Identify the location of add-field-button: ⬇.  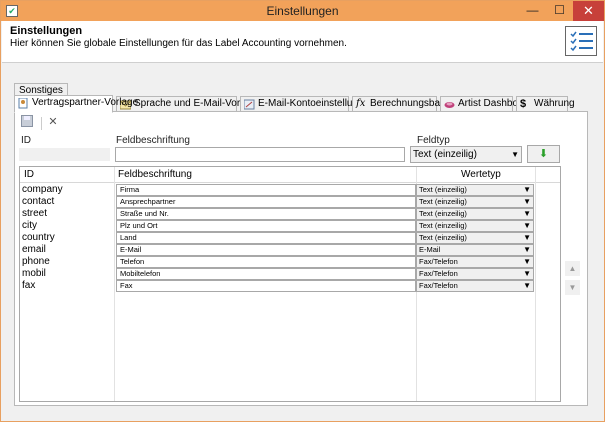
(543, 154).